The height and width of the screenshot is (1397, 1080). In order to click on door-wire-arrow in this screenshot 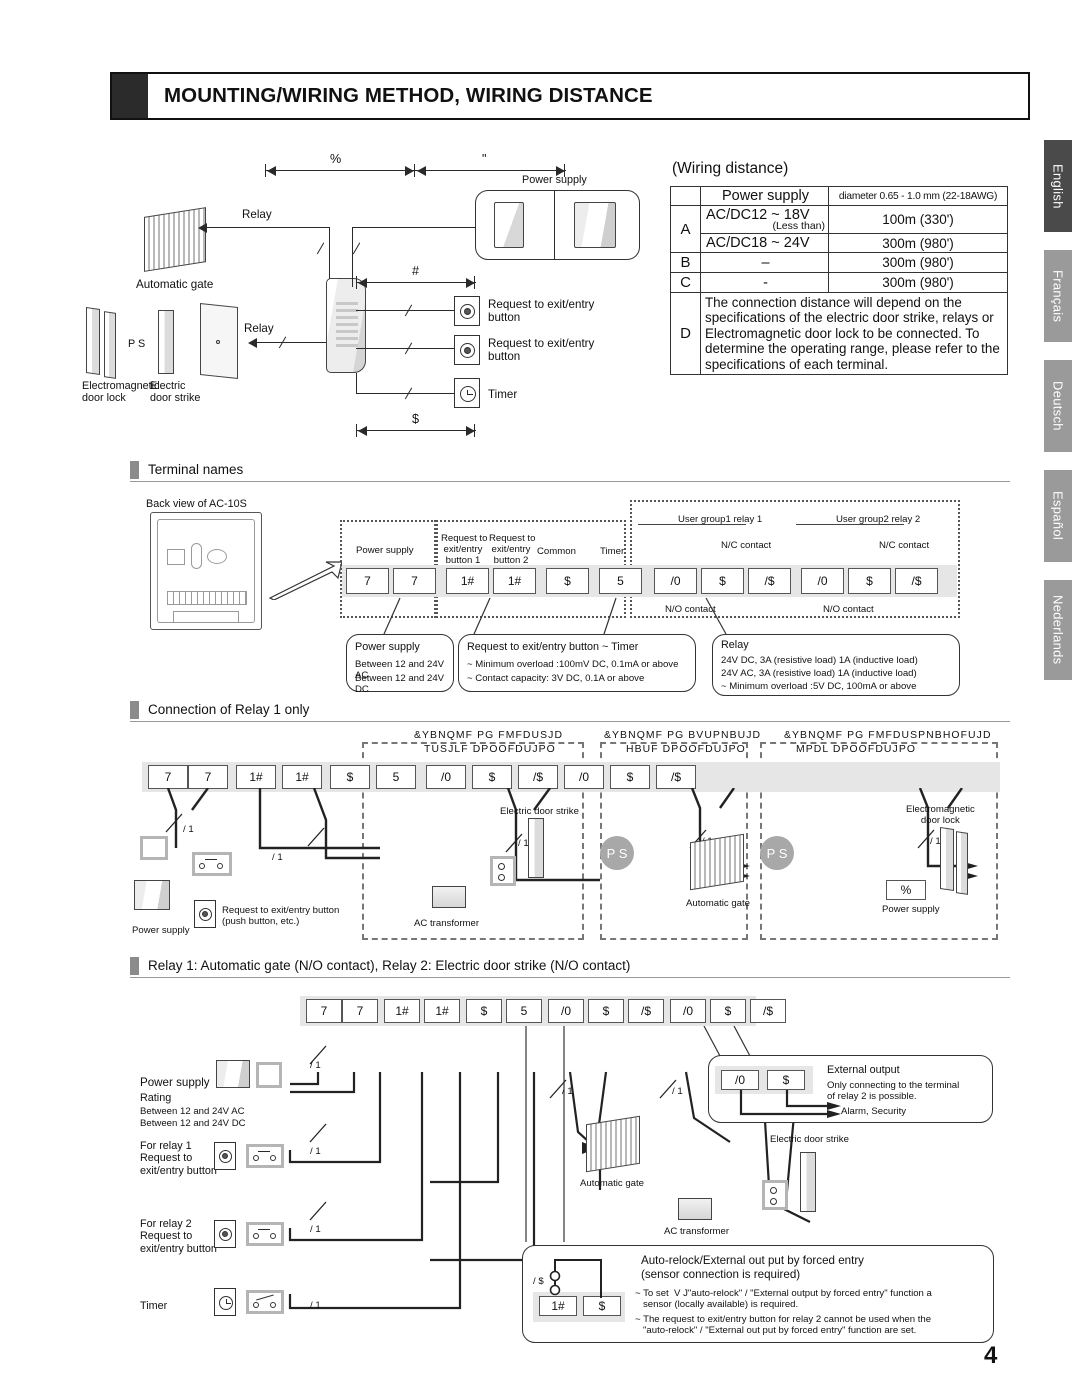, I will do `click(252, 343)`.